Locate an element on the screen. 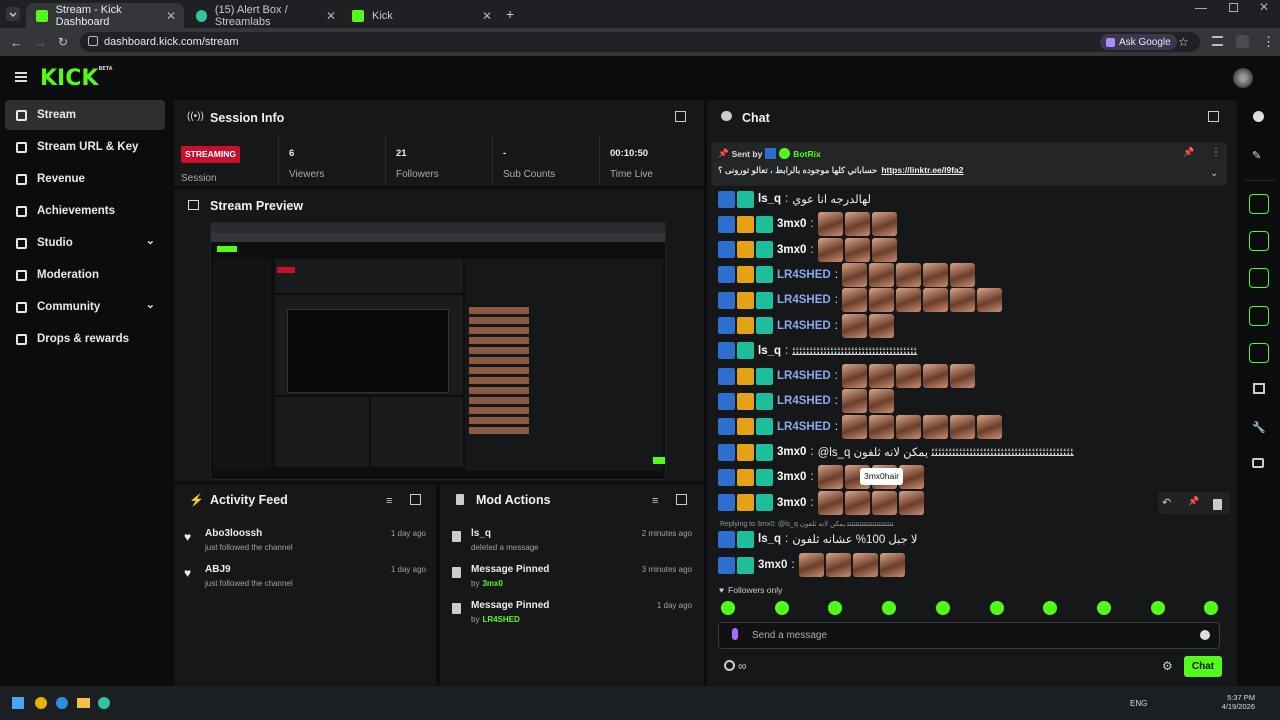  list-item: Message Pinned by 3mx0 3 minutes ago is located at coordinates (571, 579).